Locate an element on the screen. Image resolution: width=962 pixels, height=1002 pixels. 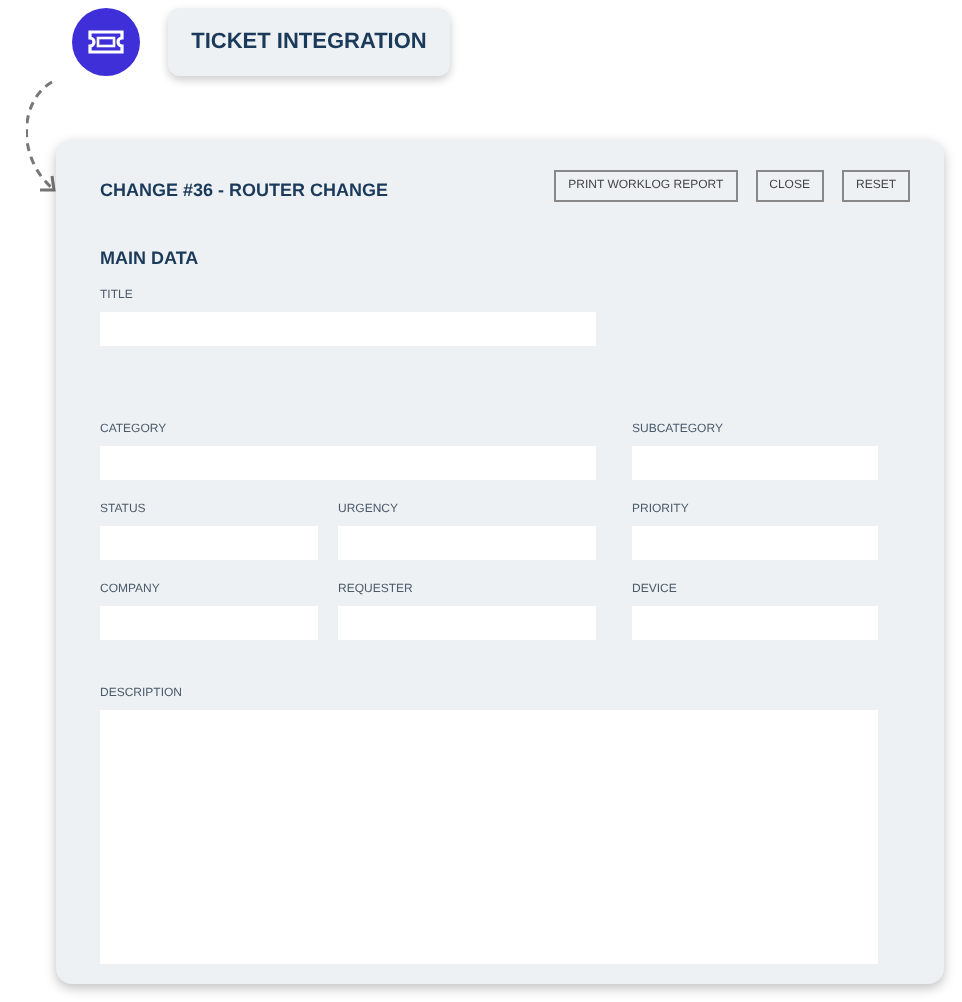
section-heading: MAIN DATA is located at coordinates (150, 259).